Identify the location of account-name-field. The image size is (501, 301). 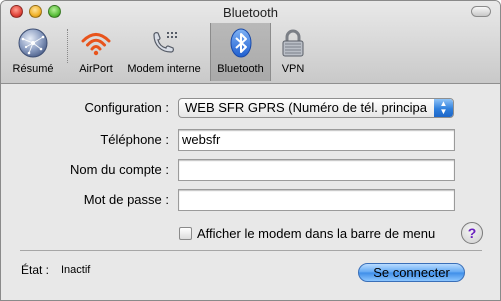
(316, 170).